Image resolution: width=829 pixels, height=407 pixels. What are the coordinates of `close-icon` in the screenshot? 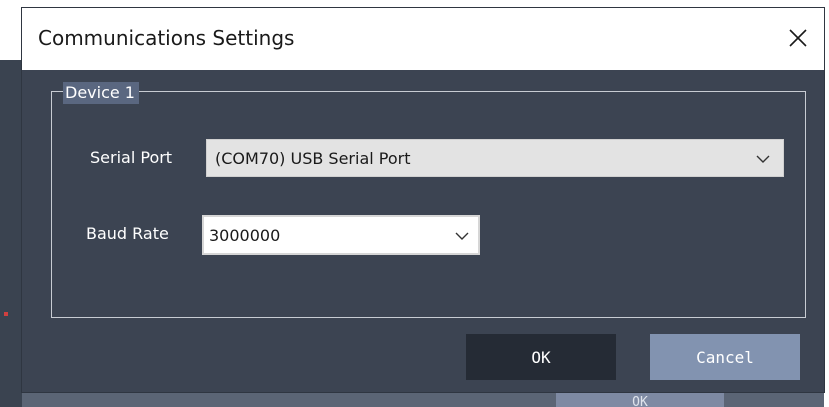 It's located at (798, 38).